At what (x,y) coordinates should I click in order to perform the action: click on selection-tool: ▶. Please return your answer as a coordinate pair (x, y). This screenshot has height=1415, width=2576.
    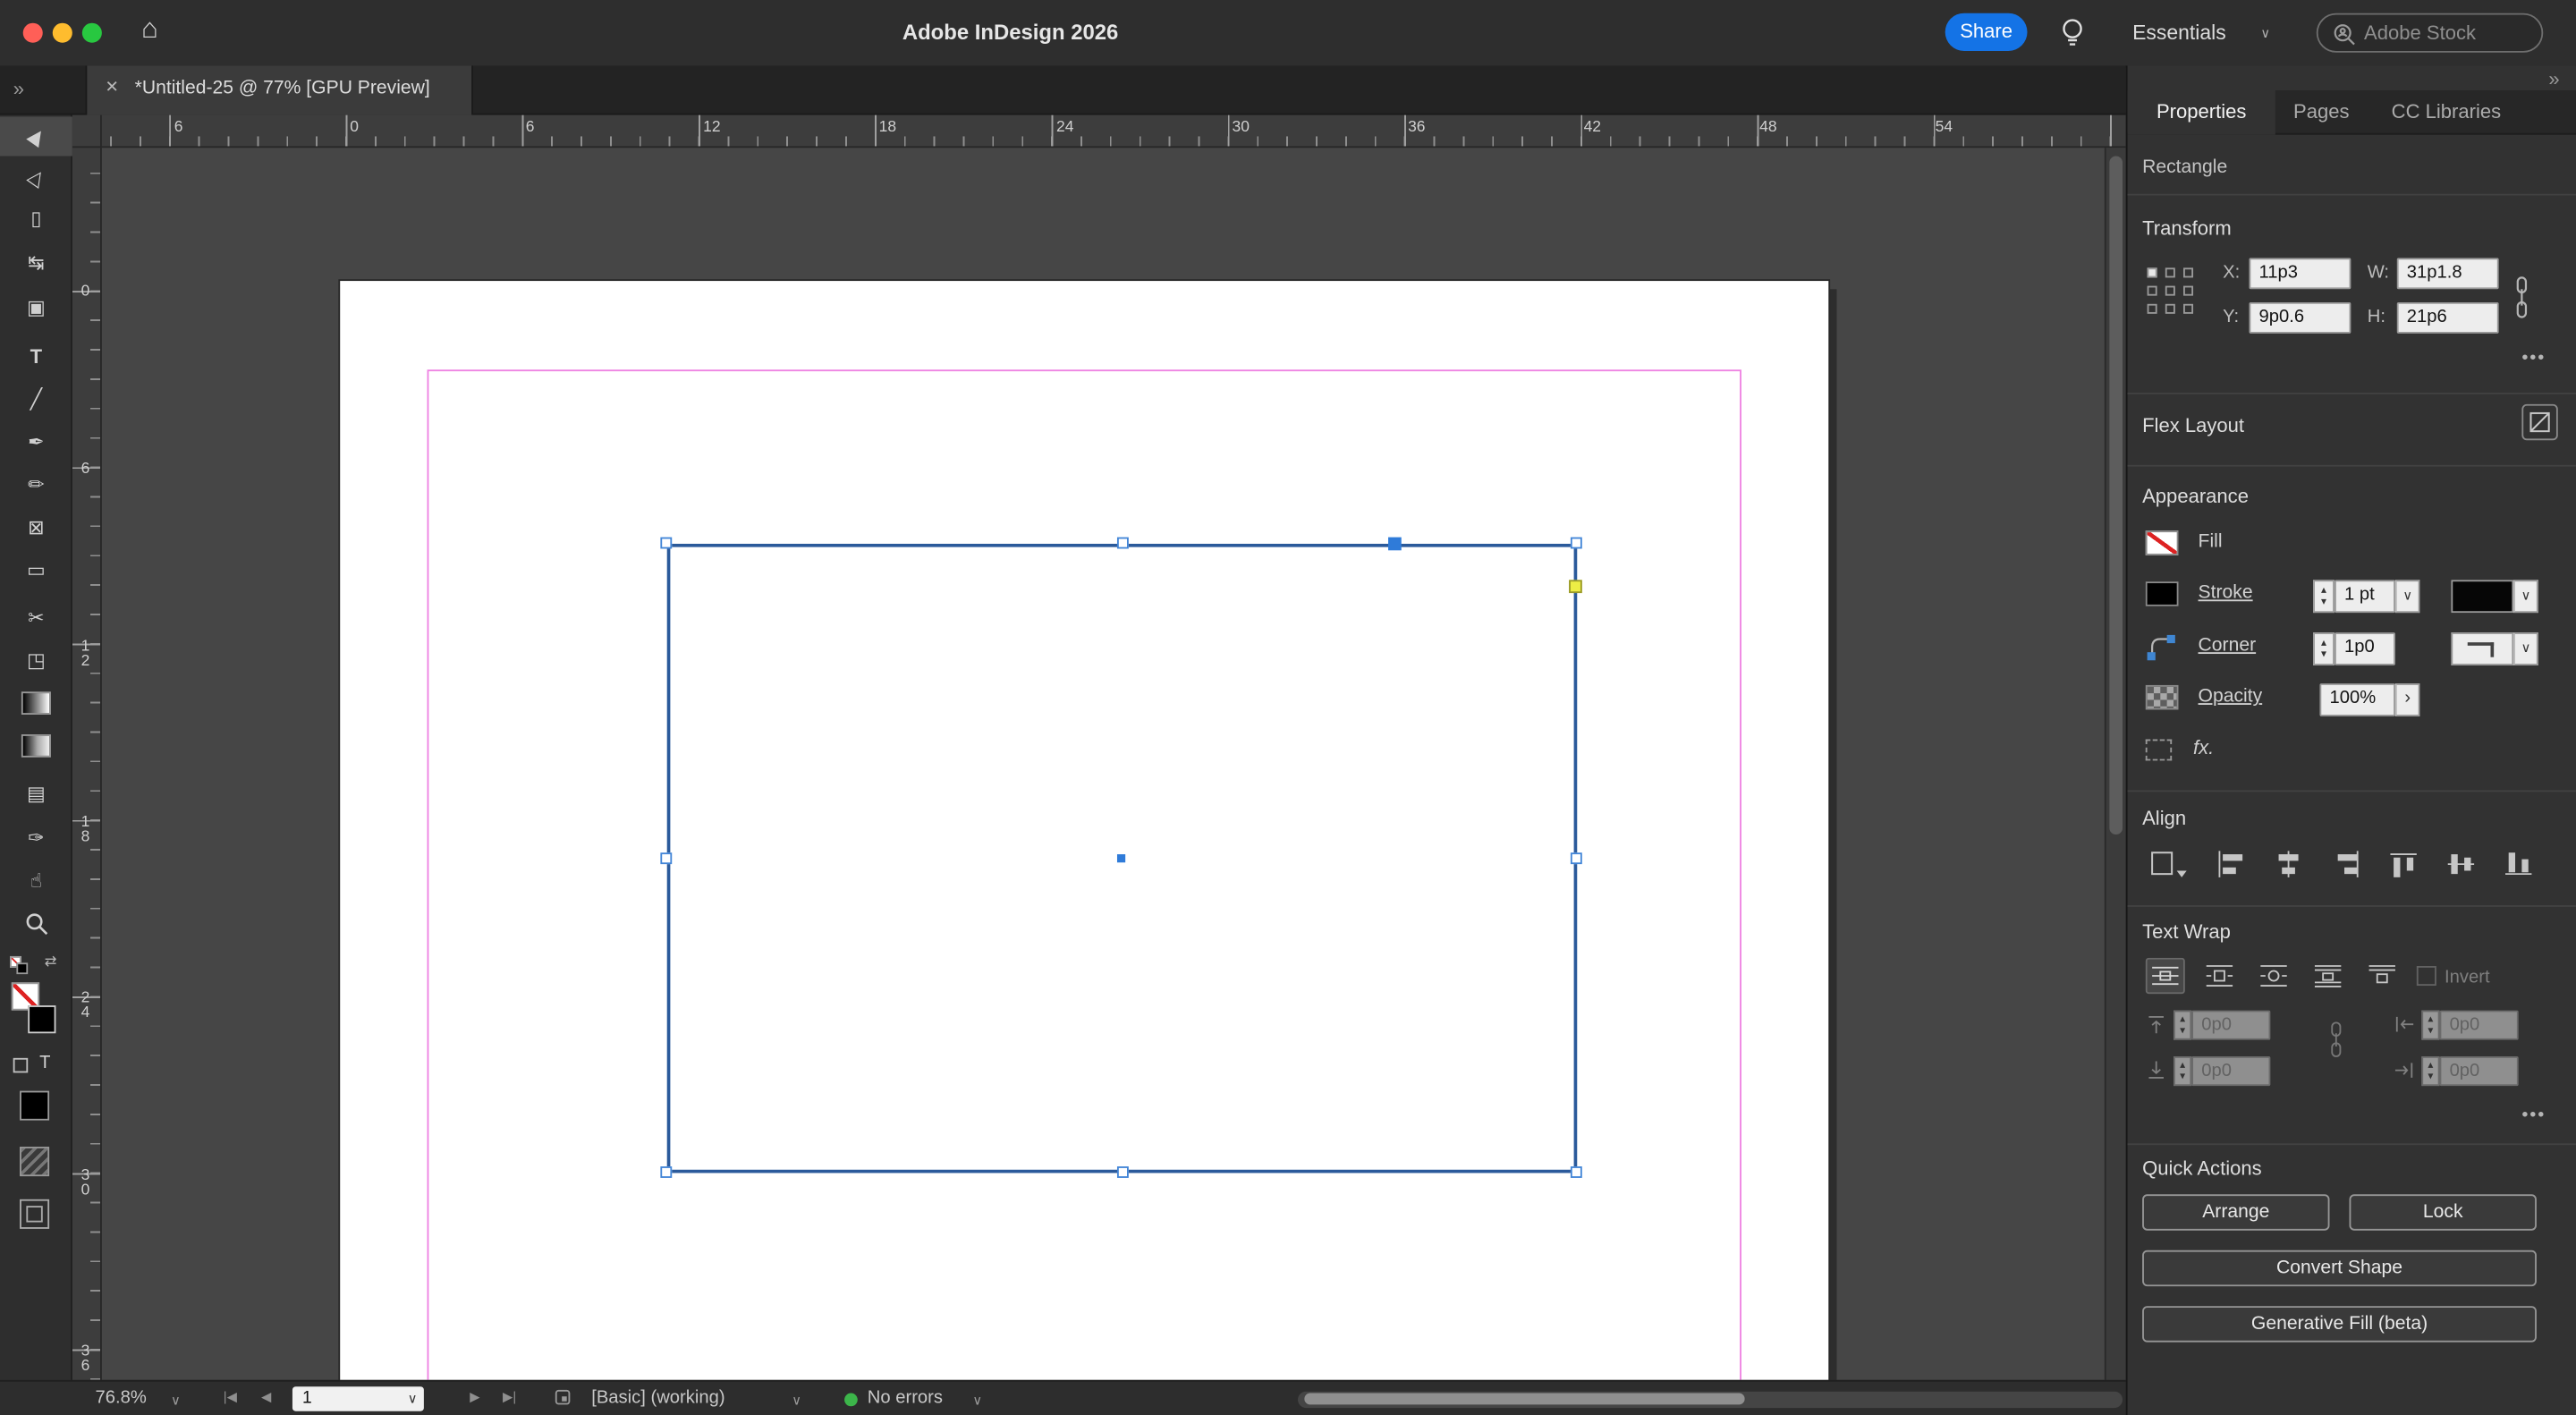
    Looking at the image, I should click on (36, 137).